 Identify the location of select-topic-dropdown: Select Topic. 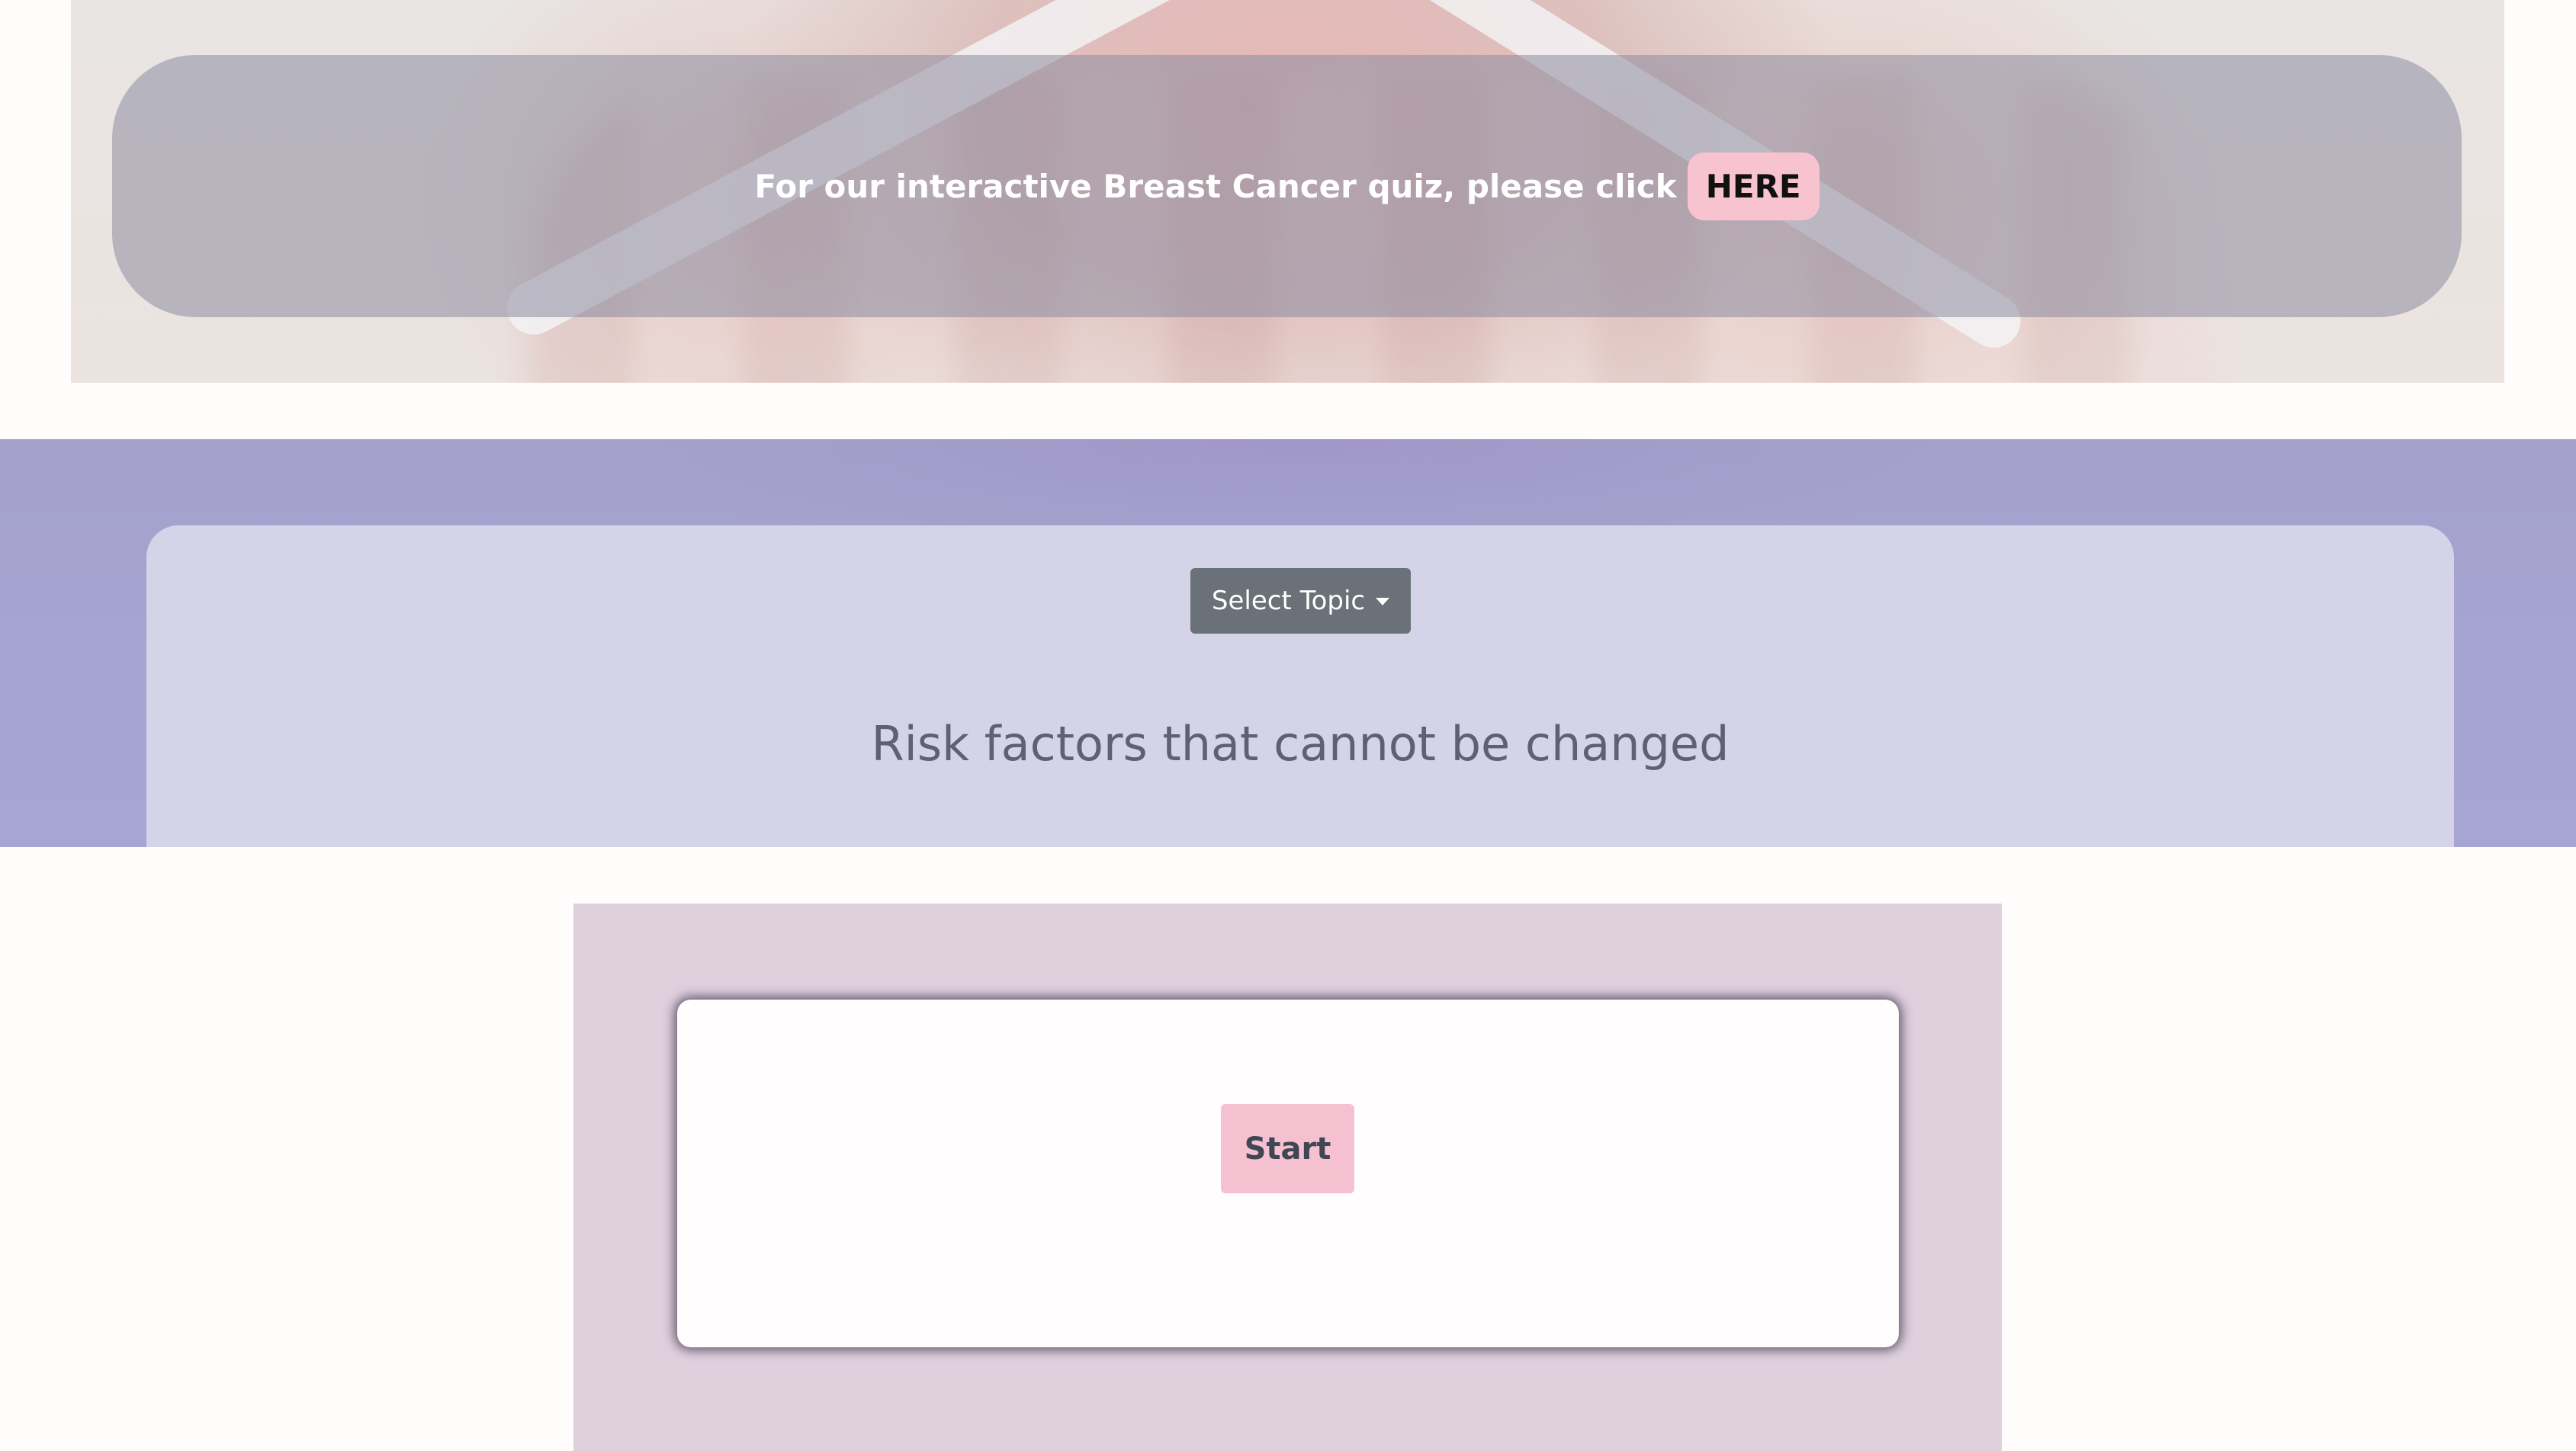
(1300, 601).